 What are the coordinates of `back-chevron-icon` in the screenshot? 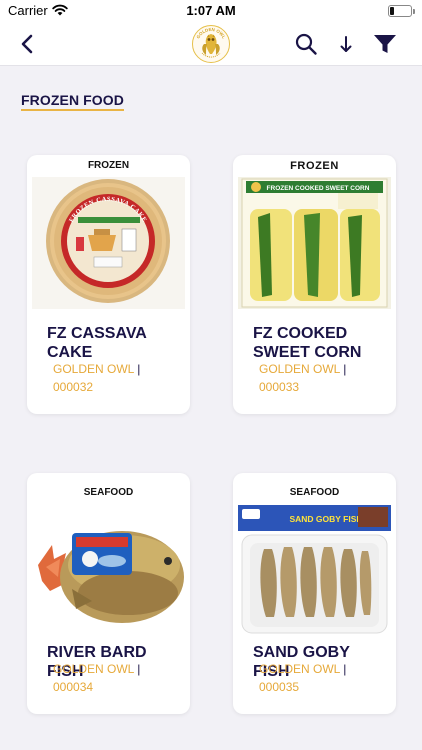 It's located at (28, 44).